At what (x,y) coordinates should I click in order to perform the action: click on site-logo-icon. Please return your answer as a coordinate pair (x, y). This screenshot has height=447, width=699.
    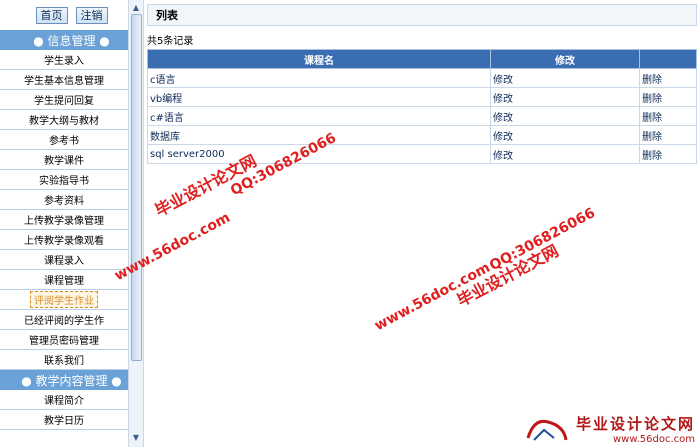
    Looking at the image, I should click on (547, 430).